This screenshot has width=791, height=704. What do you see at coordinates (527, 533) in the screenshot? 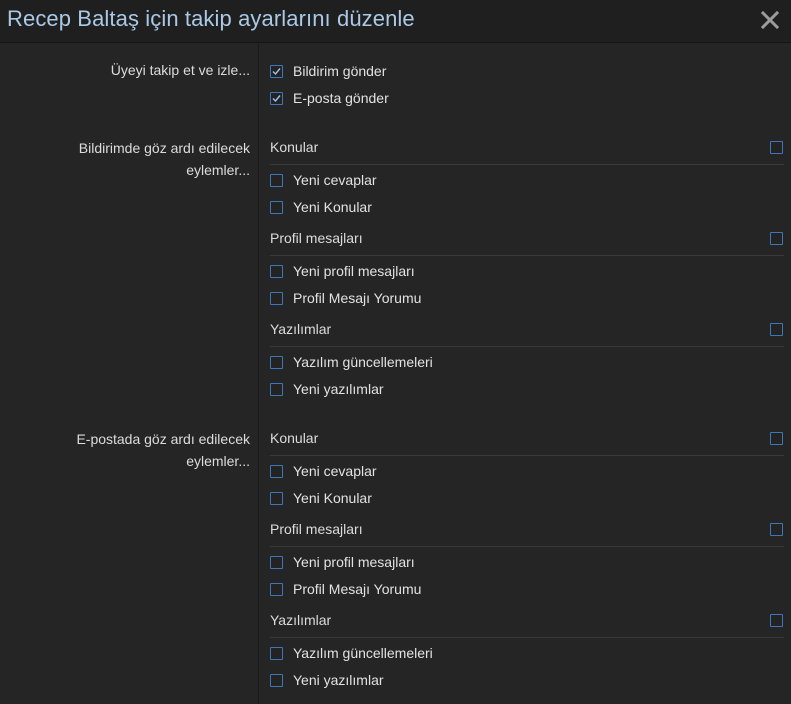
I see `email-group-profile-messages: Profil mesajları` at bounding box center [527, 533].